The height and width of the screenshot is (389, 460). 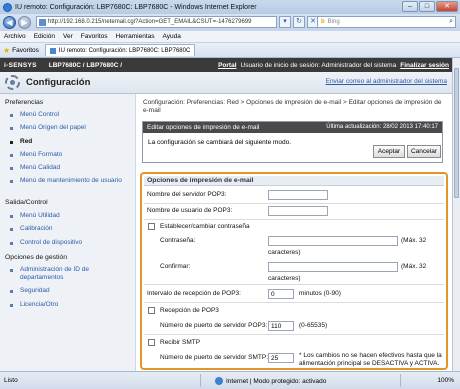 I want to click on password-hint: (Máx. 32, so click(x=414, y=240).